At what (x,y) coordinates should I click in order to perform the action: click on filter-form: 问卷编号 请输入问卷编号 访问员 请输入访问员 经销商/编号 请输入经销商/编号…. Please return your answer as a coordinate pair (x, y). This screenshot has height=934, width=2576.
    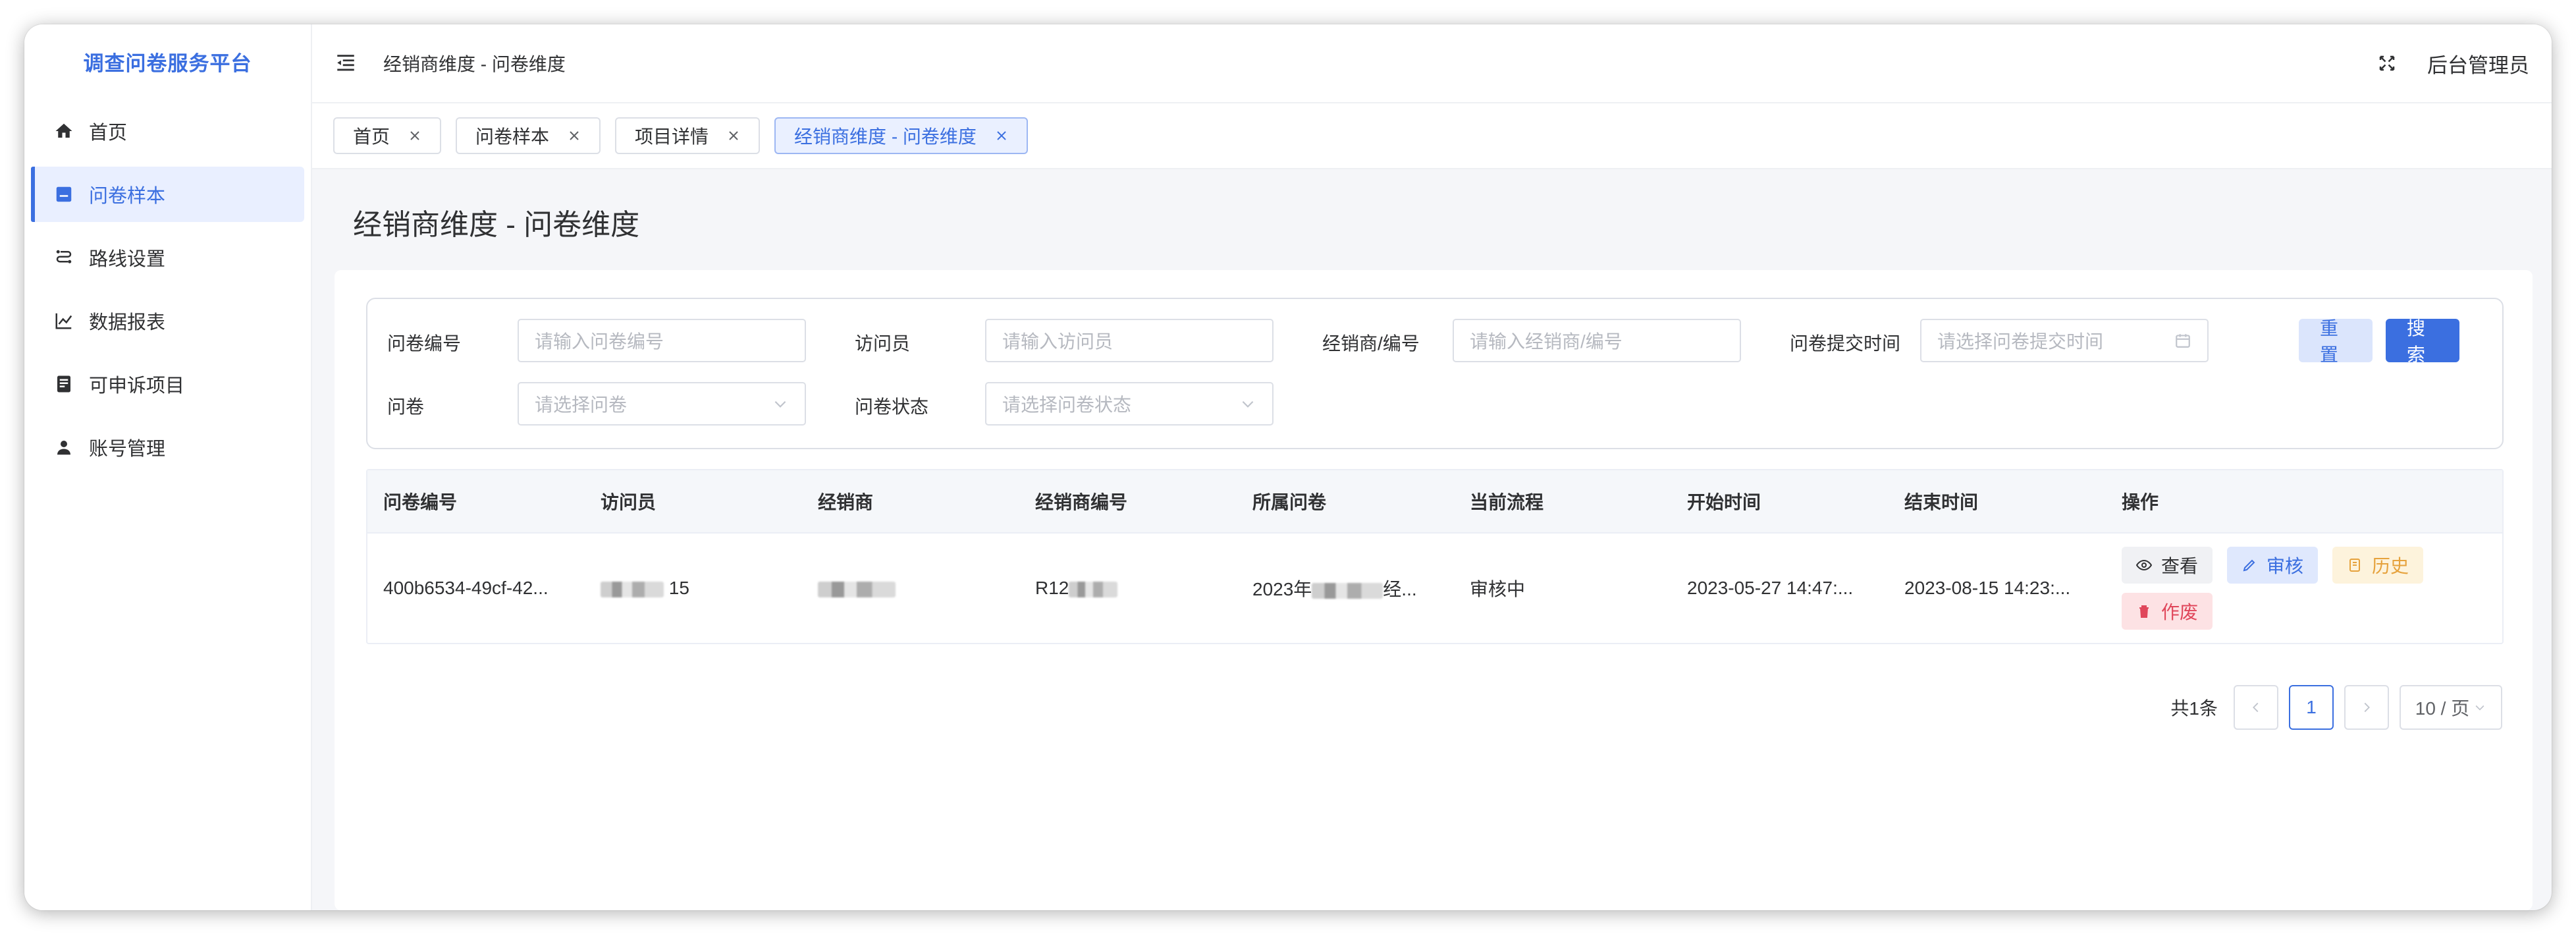
    Looking at the image, I should click on (1435, 373).